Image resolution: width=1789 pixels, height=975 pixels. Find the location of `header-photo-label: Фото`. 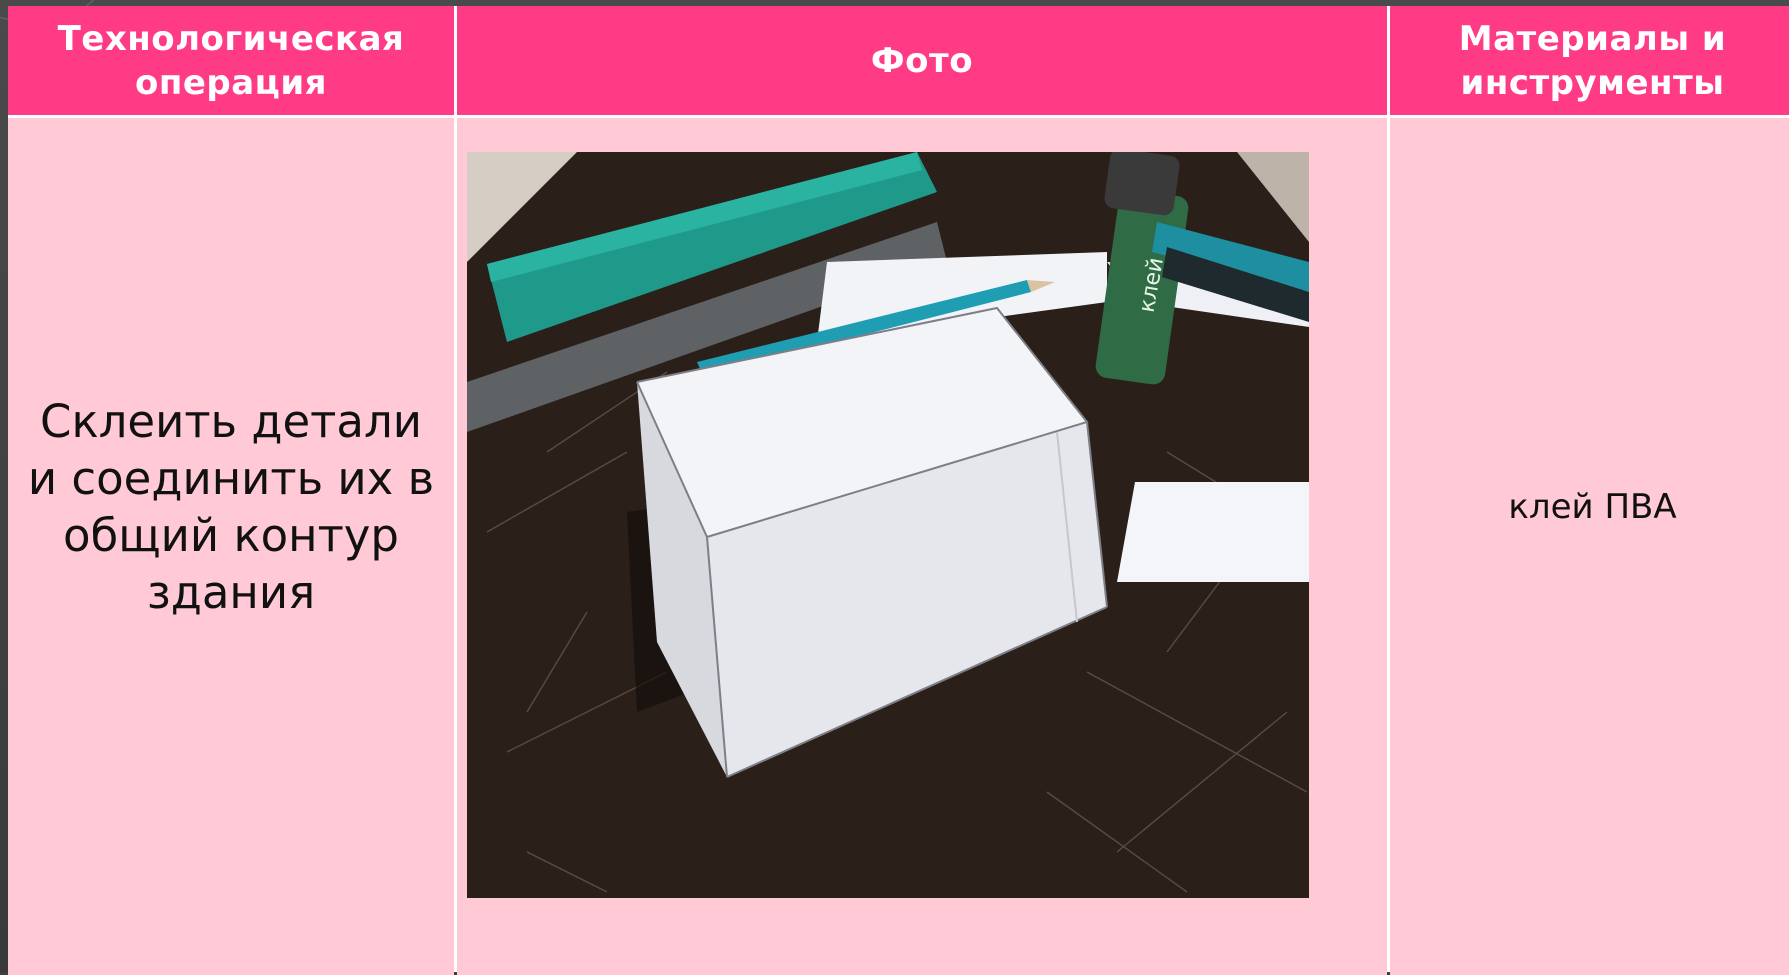

header-photo-label: Фото is located at coordinates (922, 60).